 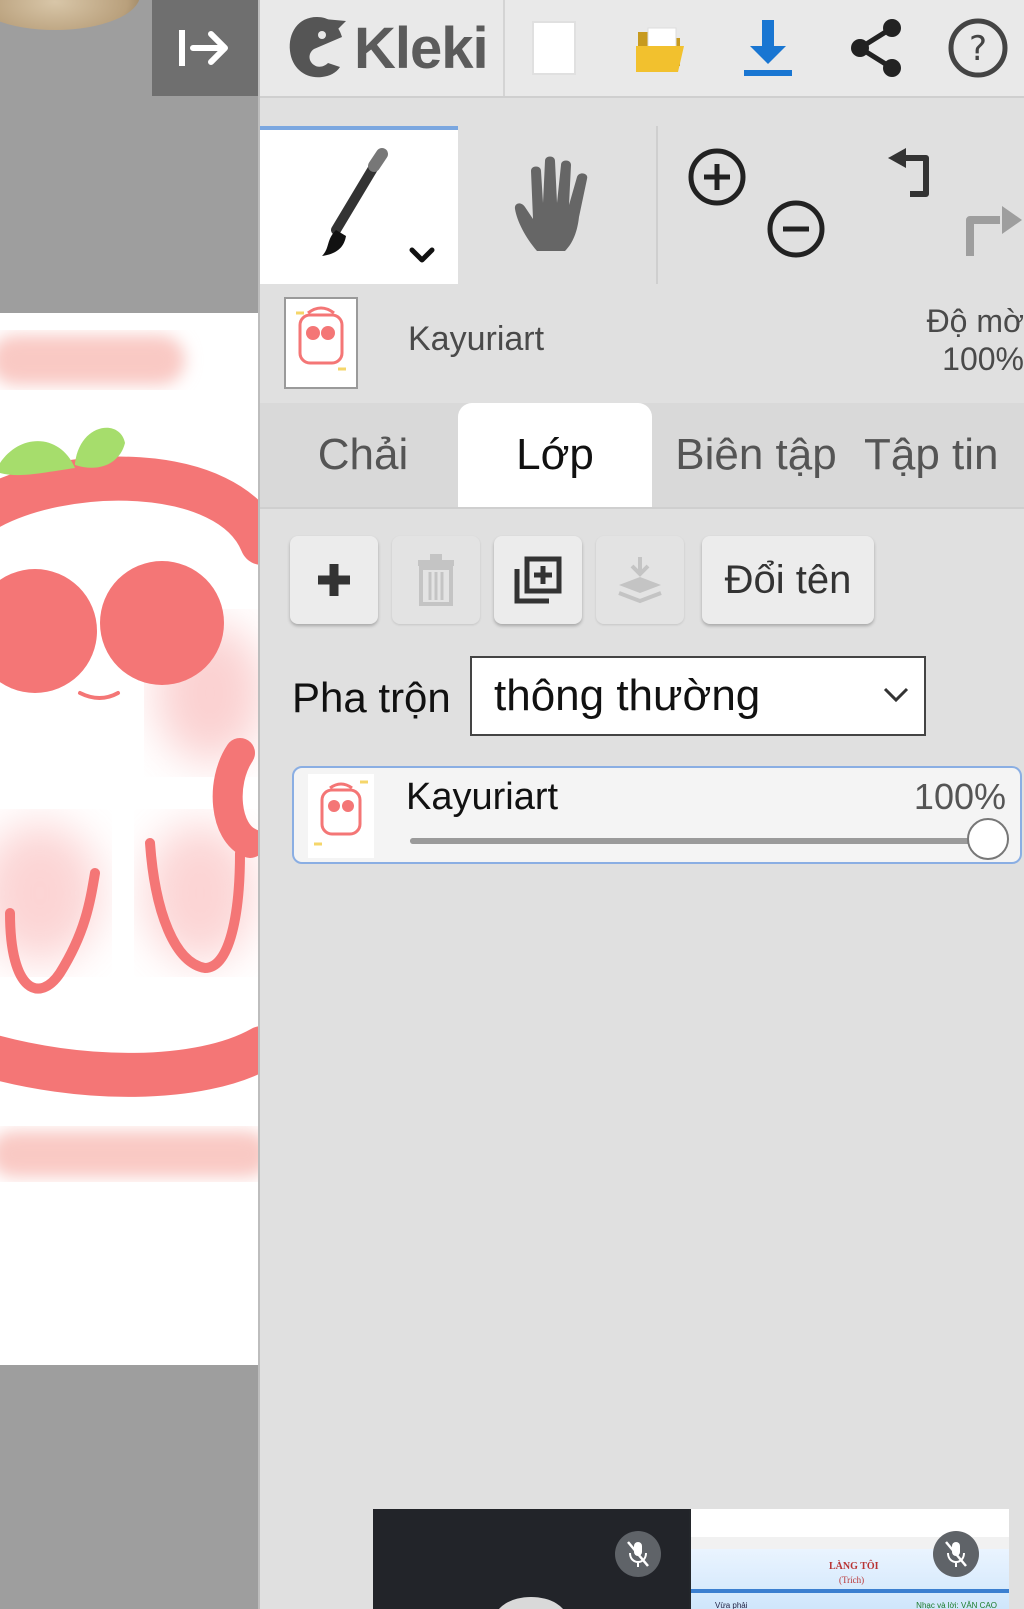 I want to click on add-layer-button, so click(x=334, y=580).